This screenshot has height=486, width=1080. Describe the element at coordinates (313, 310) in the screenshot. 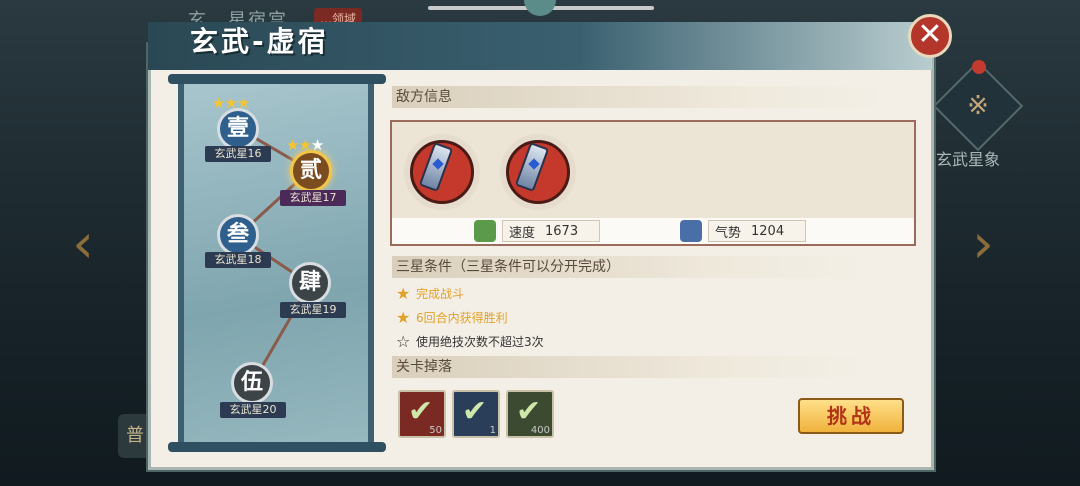

I see `stage-node-label: 玄武星19` at that location.